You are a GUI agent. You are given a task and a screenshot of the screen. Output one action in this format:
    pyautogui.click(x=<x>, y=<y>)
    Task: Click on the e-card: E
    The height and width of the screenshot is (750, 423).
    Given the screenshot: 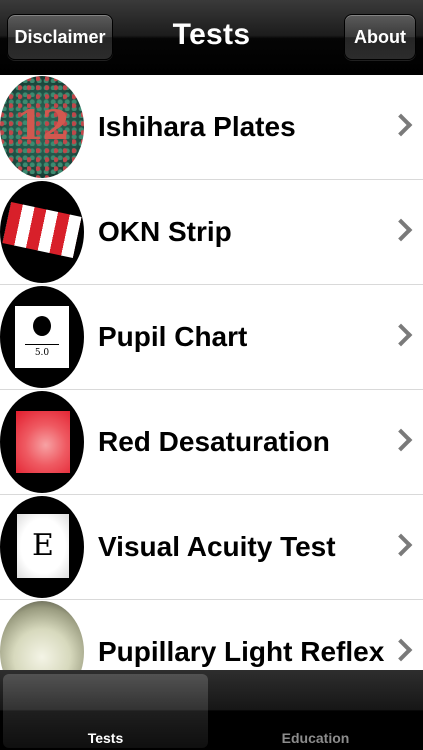 What is the action you would take?
    pyautogui.click(x=43, y=546)
    